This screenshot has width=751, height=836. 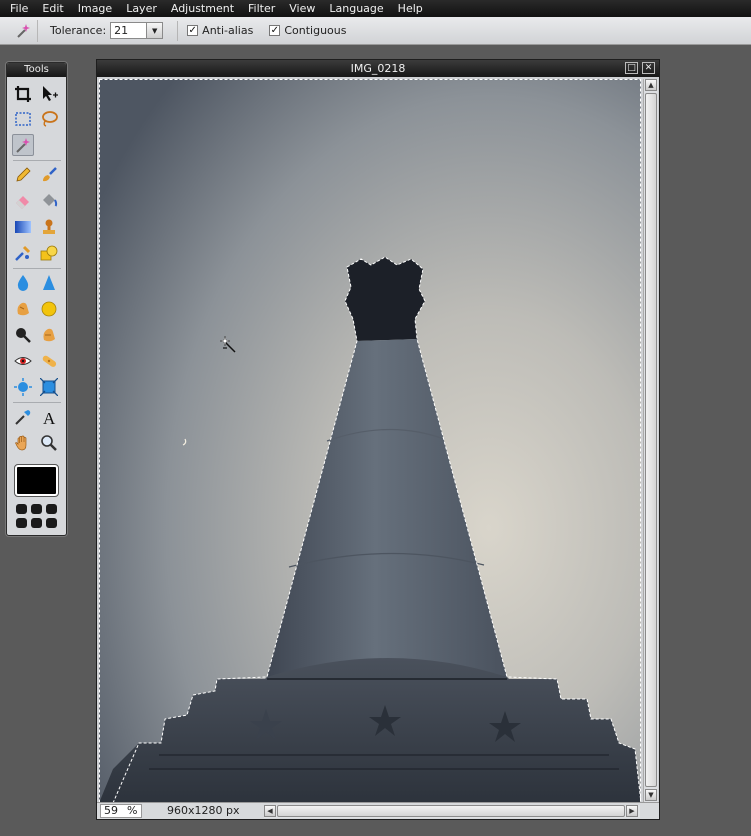 I want to click on magic-wand-tool, so click(x=23, y=145).